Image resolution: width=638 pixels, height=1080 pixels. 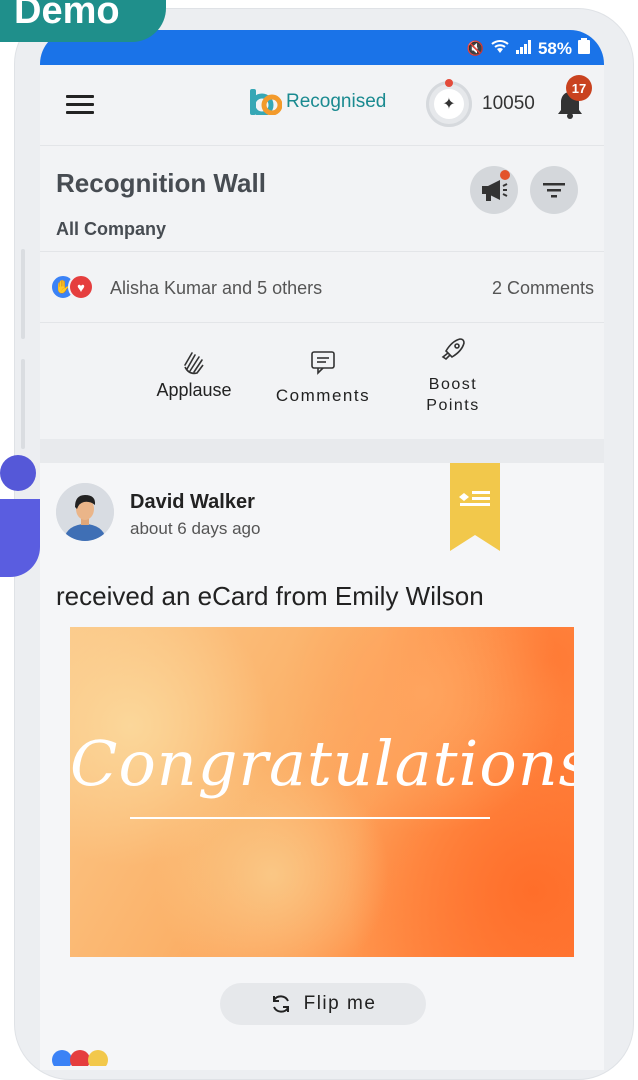 What do you see at coordinates (322, 451) in the screenshot?
I see `section-divider` at bounding box center [322, 451].